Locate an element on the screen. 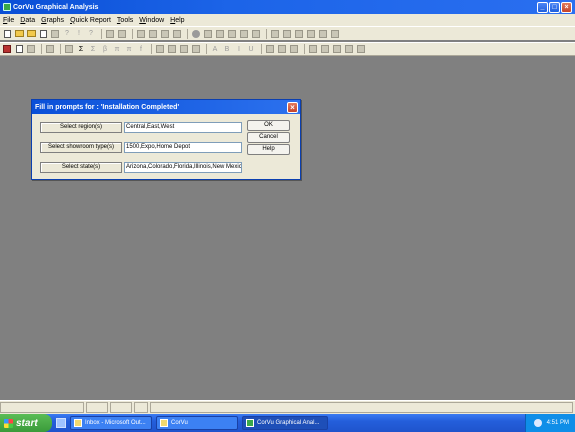  select-showroom-type-button: Select showroom type(s) is located at coordinates (81, 147).